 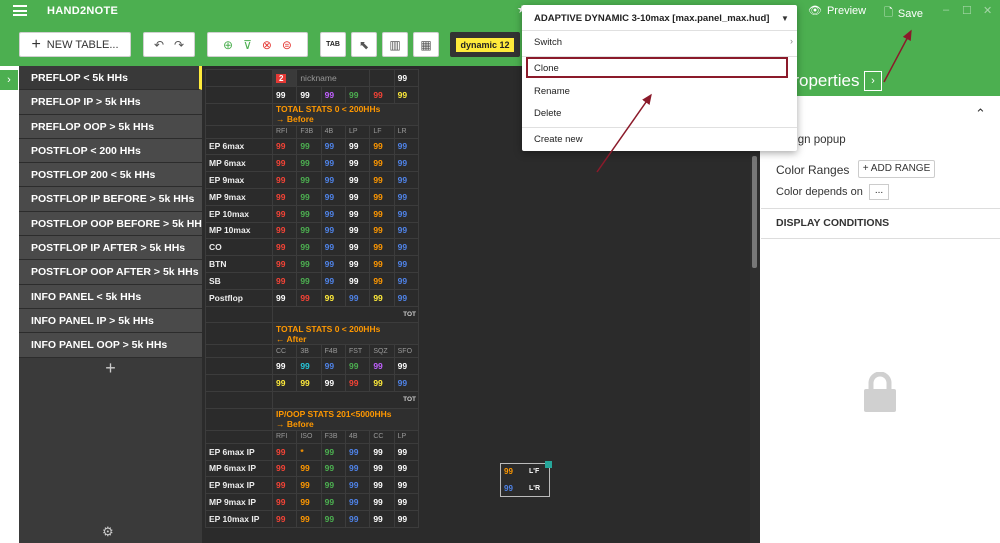 What do you see at coordinates (897, 56) in the screenshot?
I see `arrow-to-save` at bounding box center [897, 56].